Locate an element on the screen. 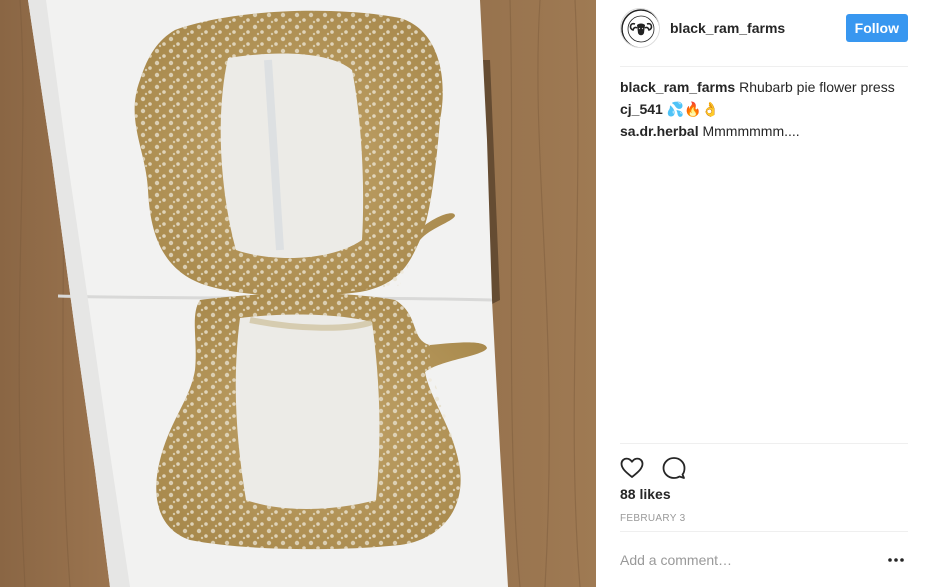  heart-icon is located at coordinates (632, 467).